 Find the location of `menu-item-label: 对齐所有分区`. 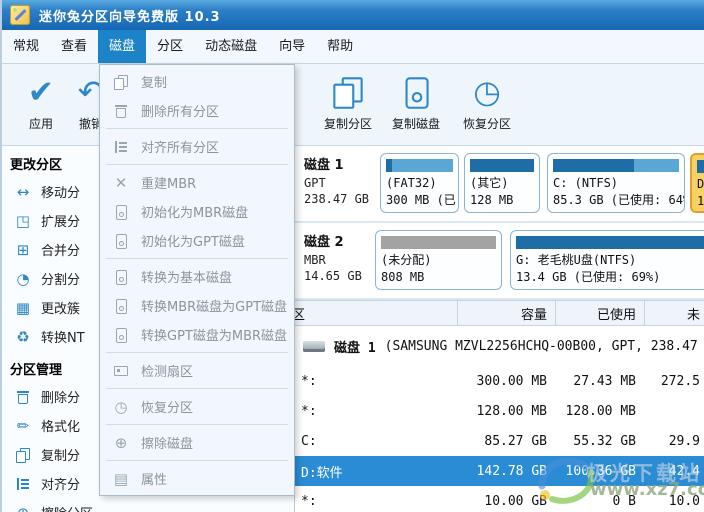

menu-item-label: 对齐所有分区 is located at coordinates (180, 148).